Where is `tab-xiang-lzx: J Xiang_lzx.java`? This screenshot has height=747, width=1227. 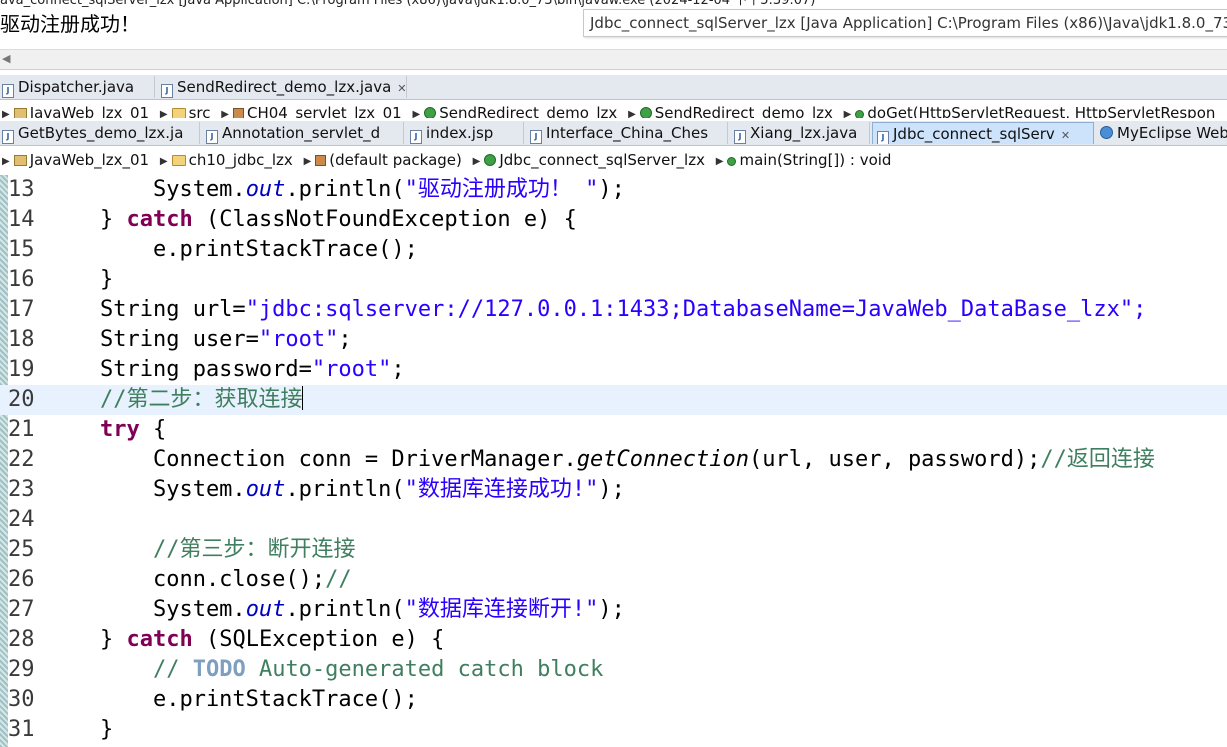 tab-xiang-lzx: J Xiang_lzx.java is located at coordinates (800, 133).